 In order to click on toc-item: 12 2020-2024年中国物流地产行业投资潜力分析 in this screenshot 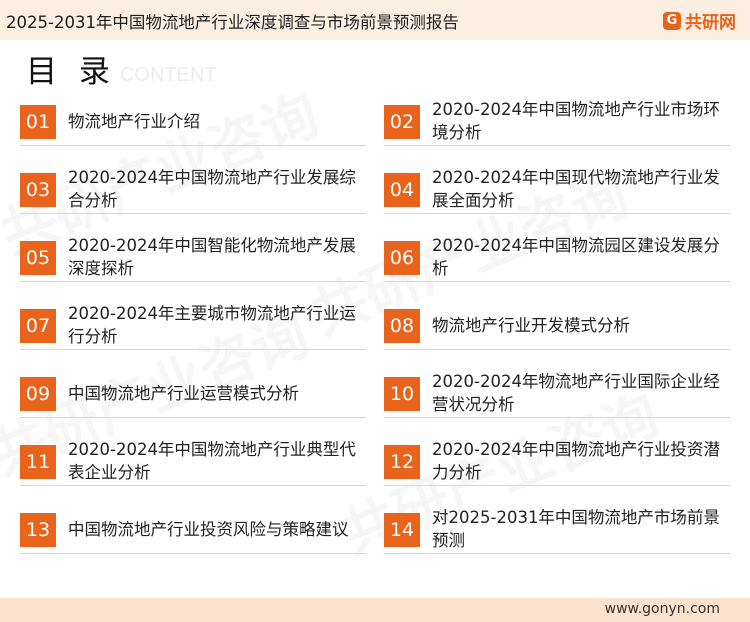, I will do `click(557, 461)`.